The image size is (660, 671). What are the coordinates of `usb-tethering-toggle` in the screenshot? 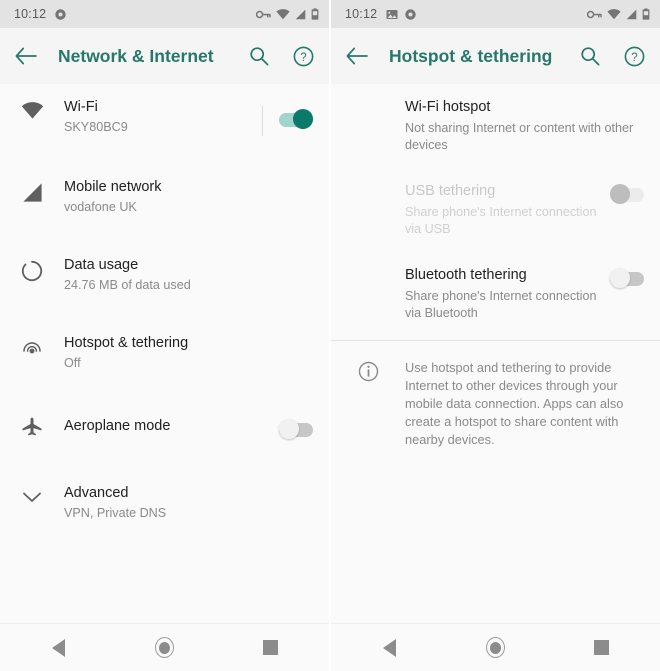 It's located at (627, 194).